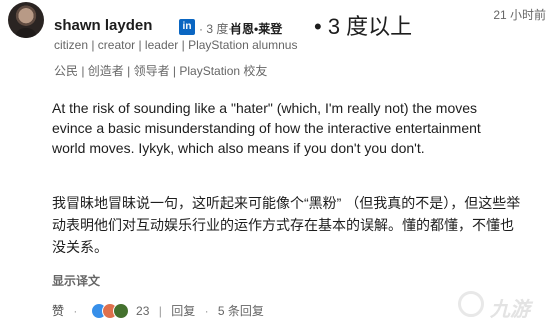 Image resolution: width=546 pixels, height=327 pixels. I want to click on linkedin-badge-icon: in, so click(187, 27).